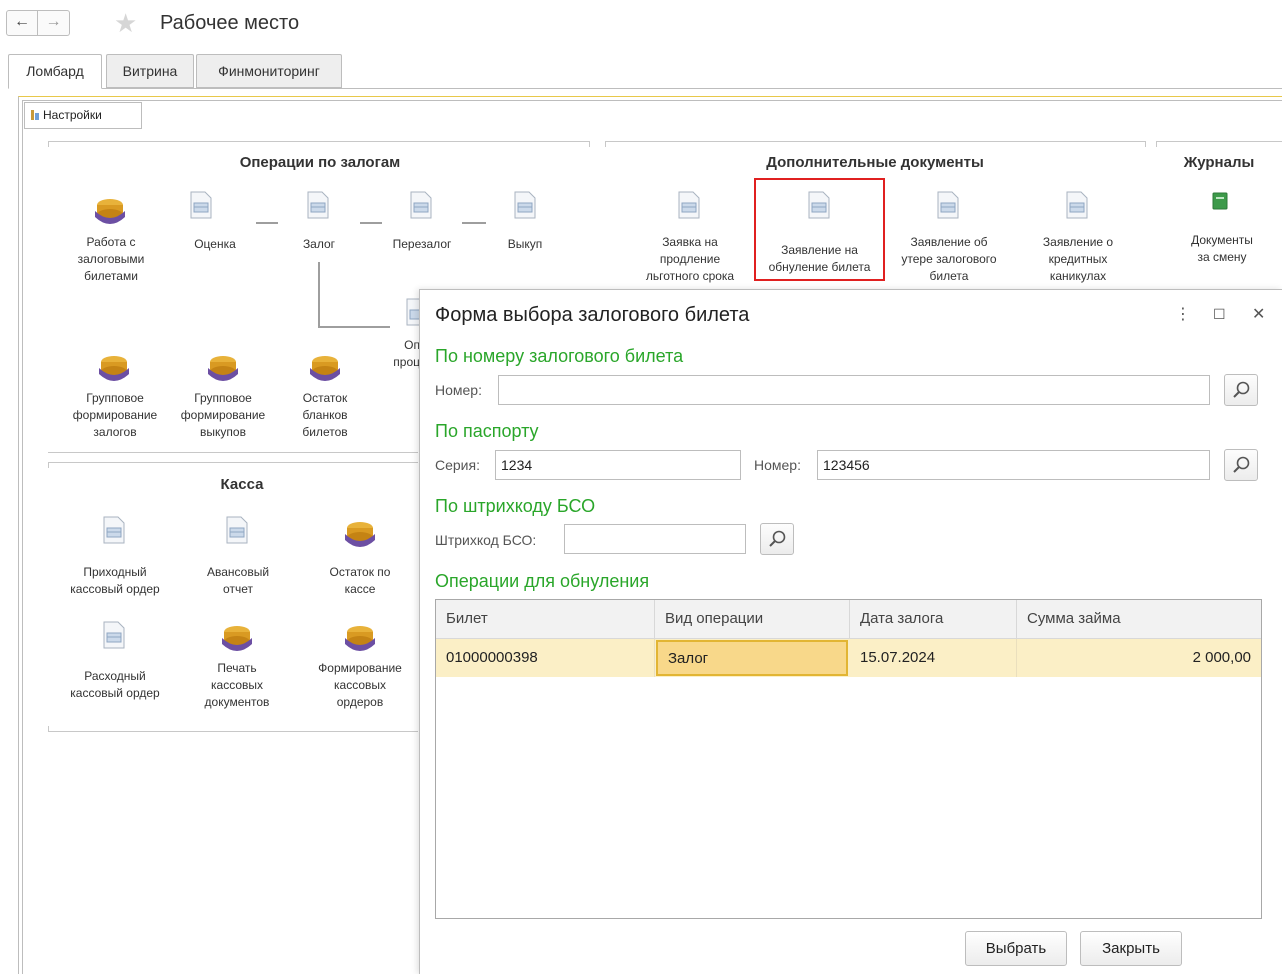 The height and width of the screenshot is (974, 1282). Describe the element at coordinates (690, 276) in the screenshot. I see `label-line: льготного срока` at that location.